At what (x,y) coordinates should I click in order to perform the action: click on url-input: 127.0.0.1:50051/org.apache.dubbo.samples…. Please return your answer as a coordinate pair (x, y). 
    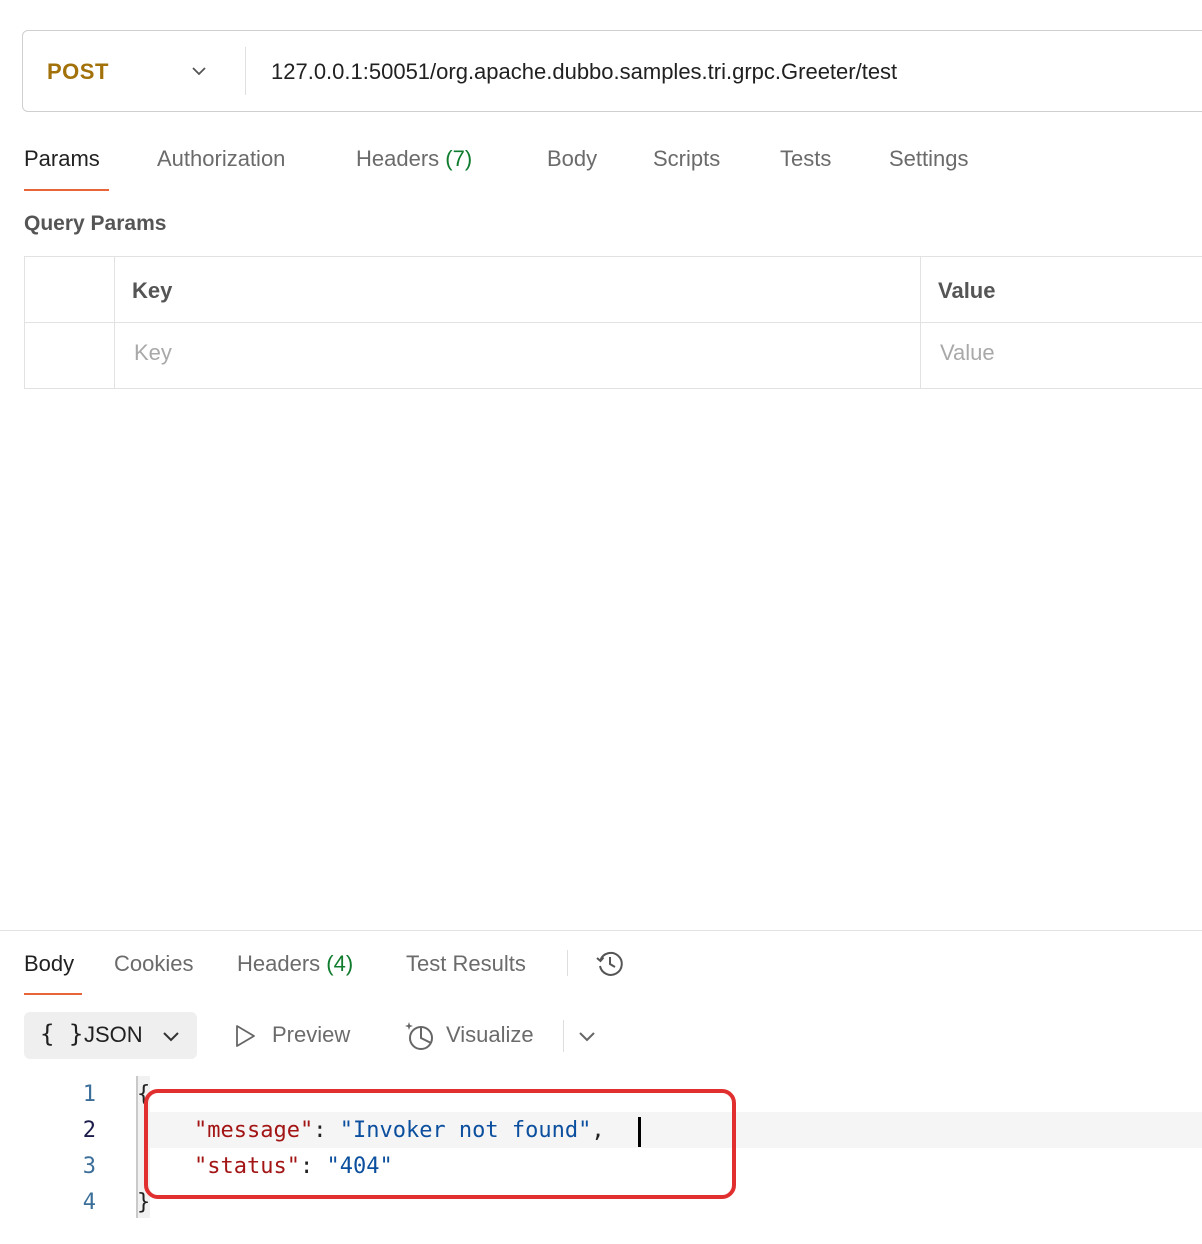
    Looking at the image, I should click on (584, 72).